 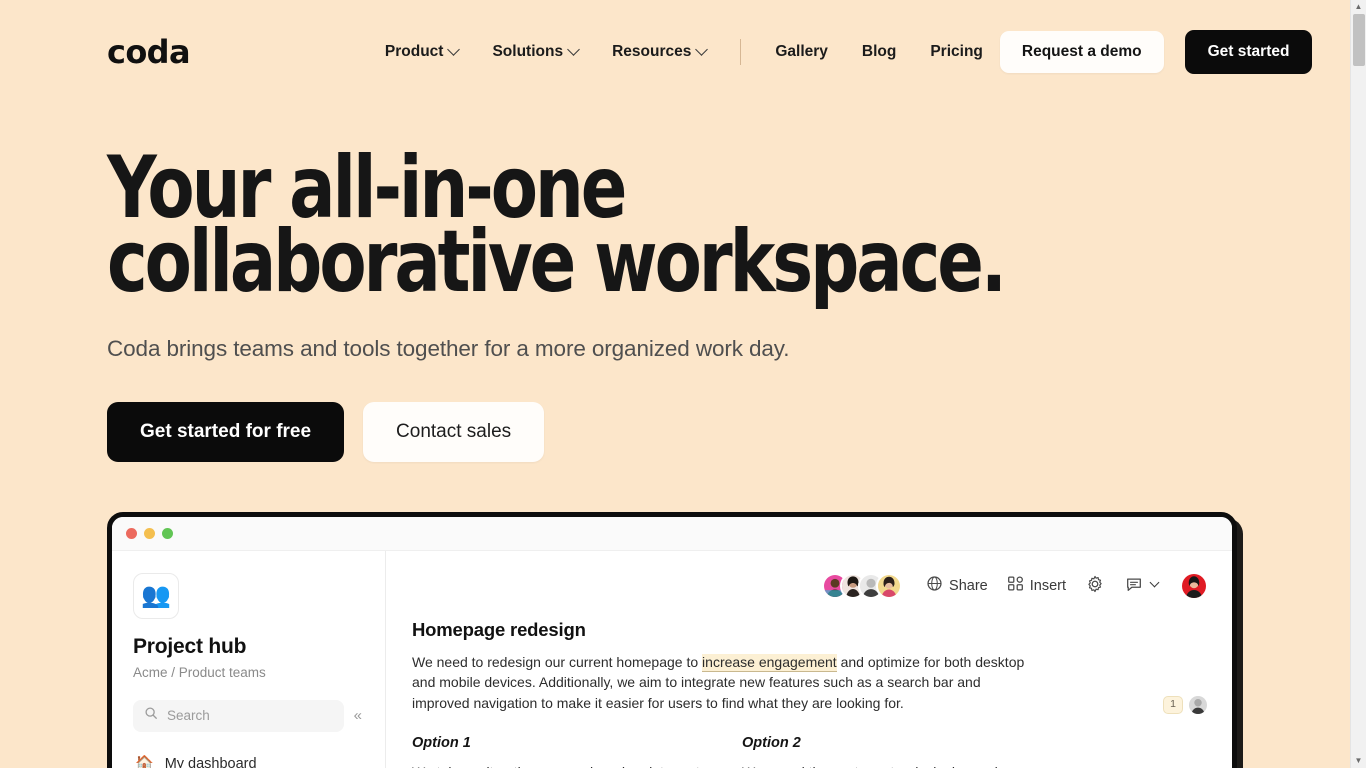 I want to click on header-actions: Request a demo Get started, so click(x=1156, y=52).